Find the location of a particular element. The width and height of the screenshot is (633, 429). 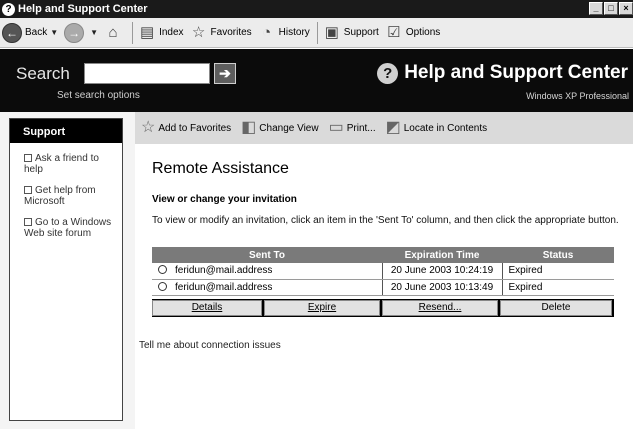

locate-icon: ◩ is located at coordinates (393, 127).